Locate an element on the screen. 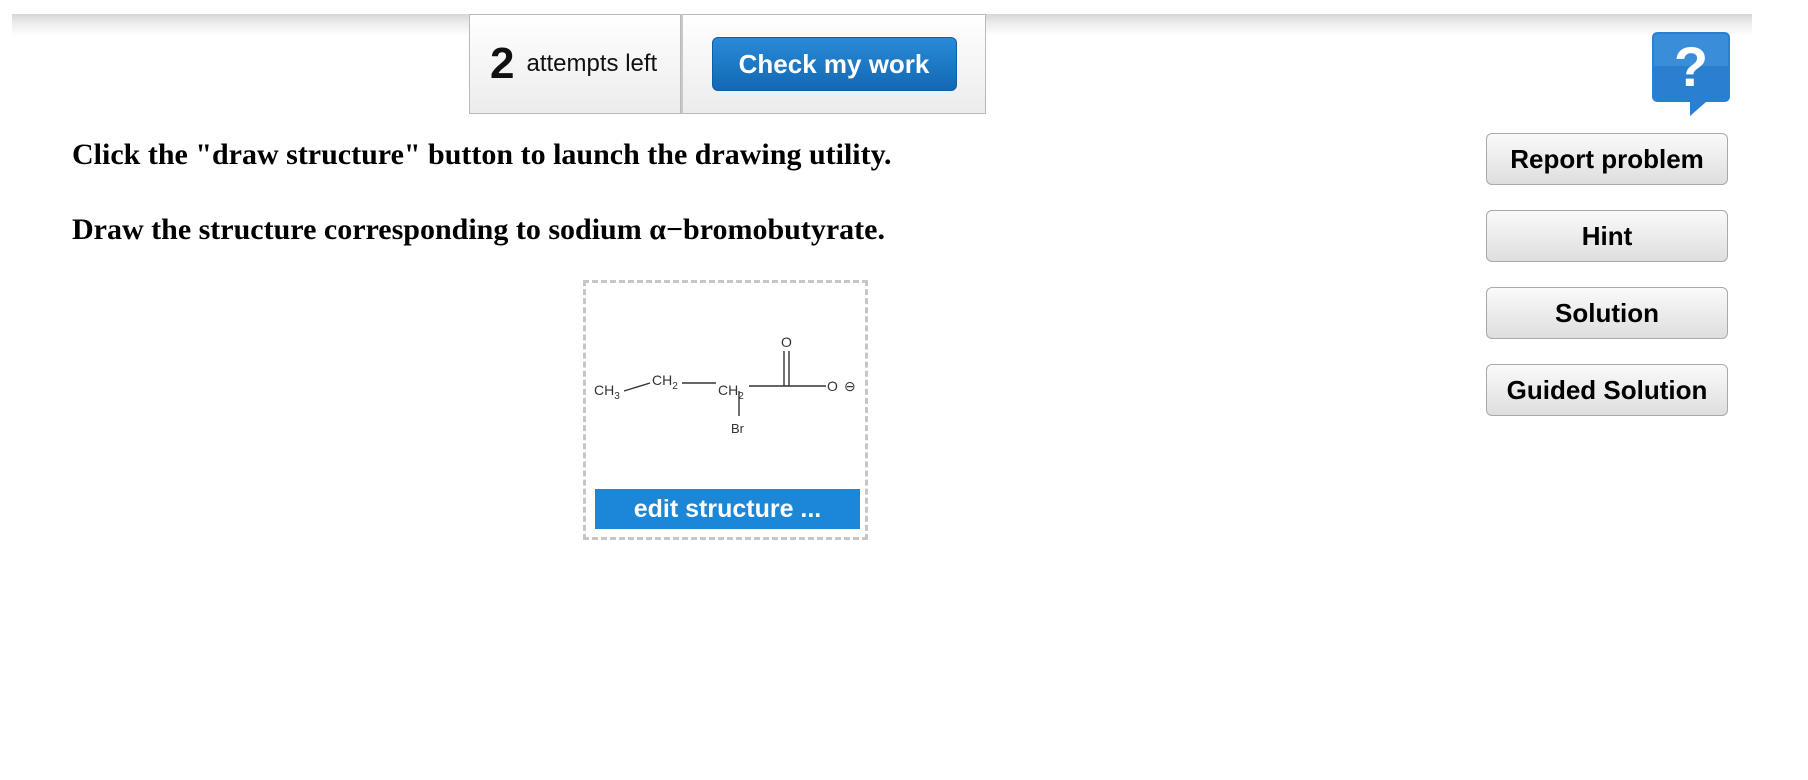 The width and height of the screenshot is (1808, 780). atom-br: Br is located at coordinates (738, 428).